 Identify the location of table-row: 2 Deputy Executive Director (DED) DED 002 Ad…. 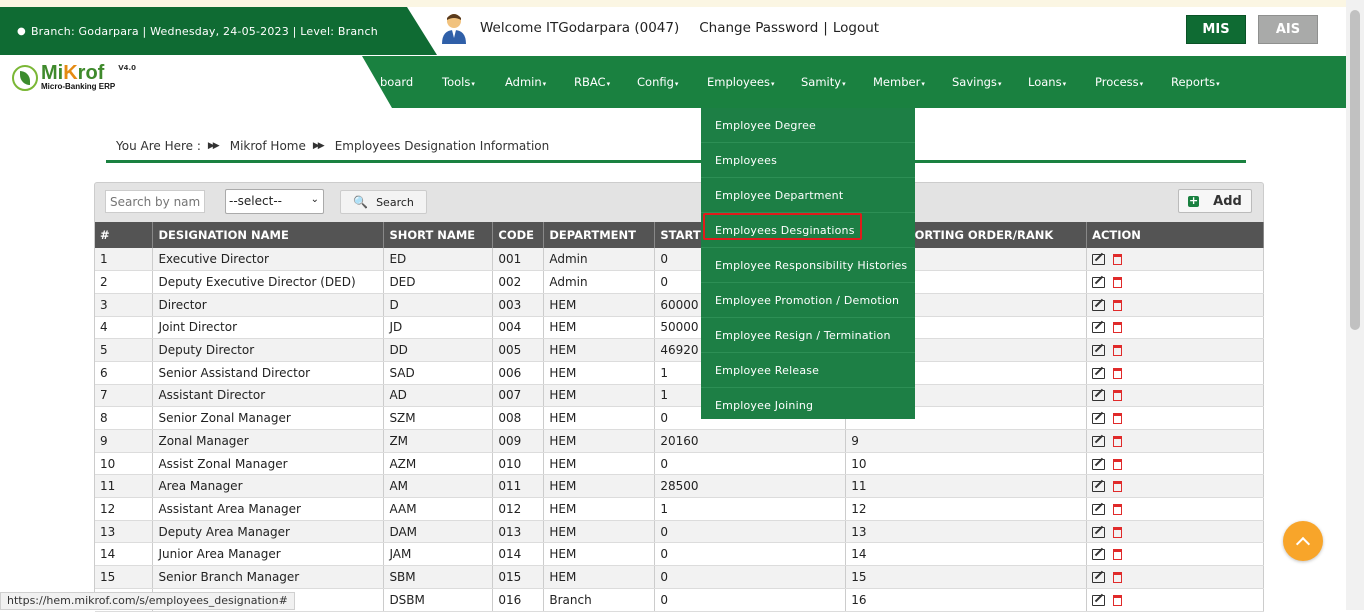
(679, 282).